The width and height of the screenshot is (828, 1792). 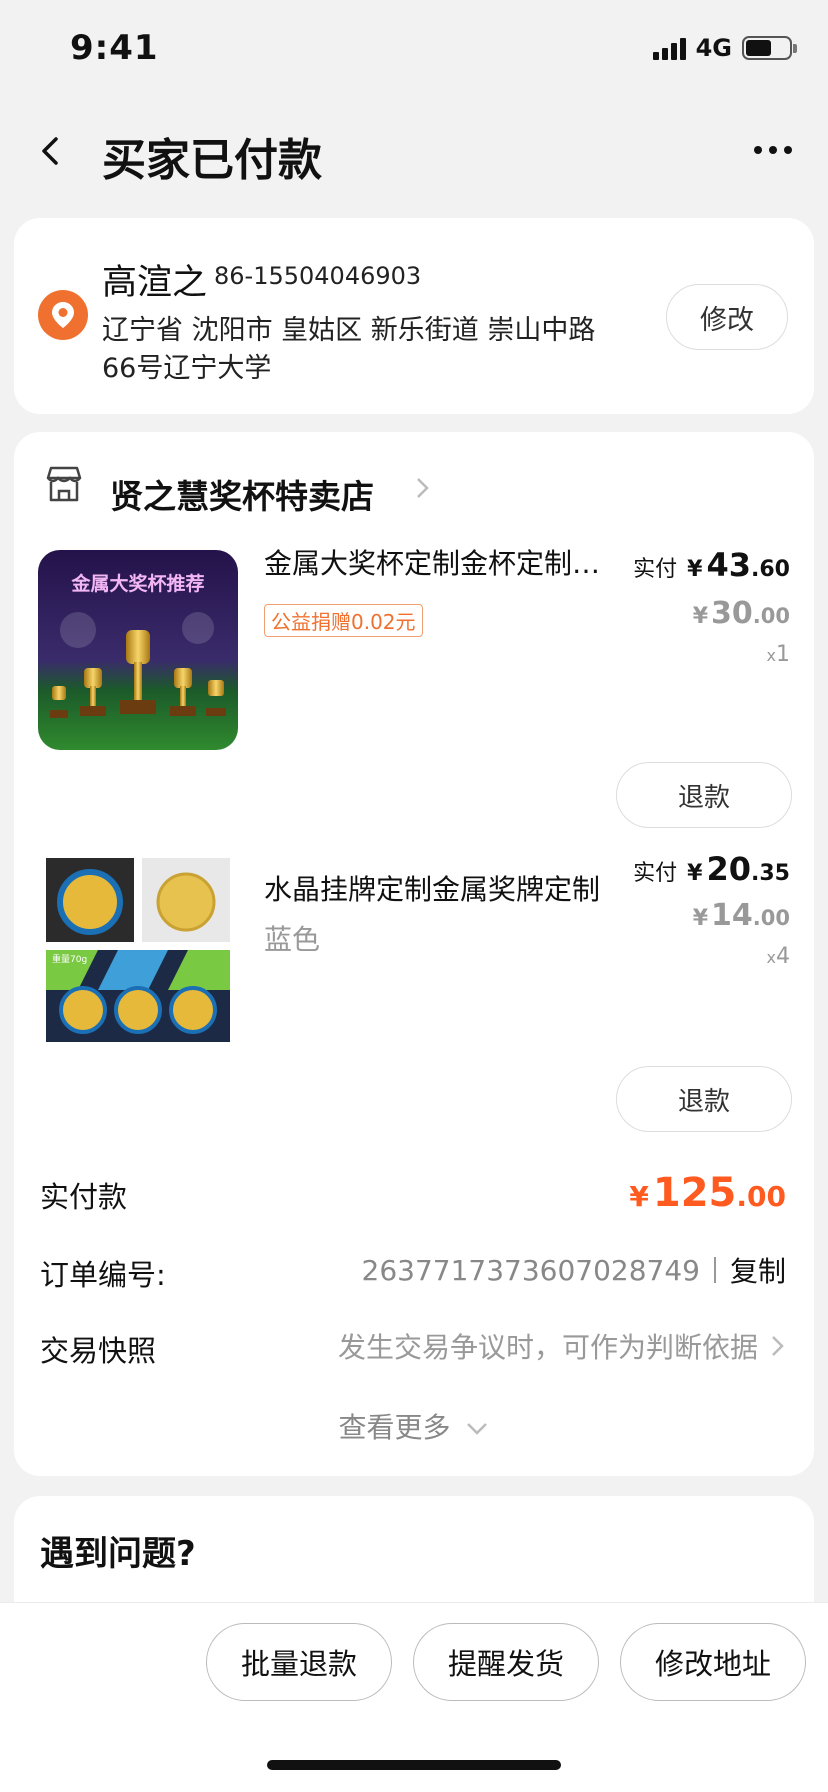 What do you see at coordinates (137, 583) in the screenshot?
I see `thumbnail-caption: 金属大奖杯推荐` at bounding box center [137, 583].